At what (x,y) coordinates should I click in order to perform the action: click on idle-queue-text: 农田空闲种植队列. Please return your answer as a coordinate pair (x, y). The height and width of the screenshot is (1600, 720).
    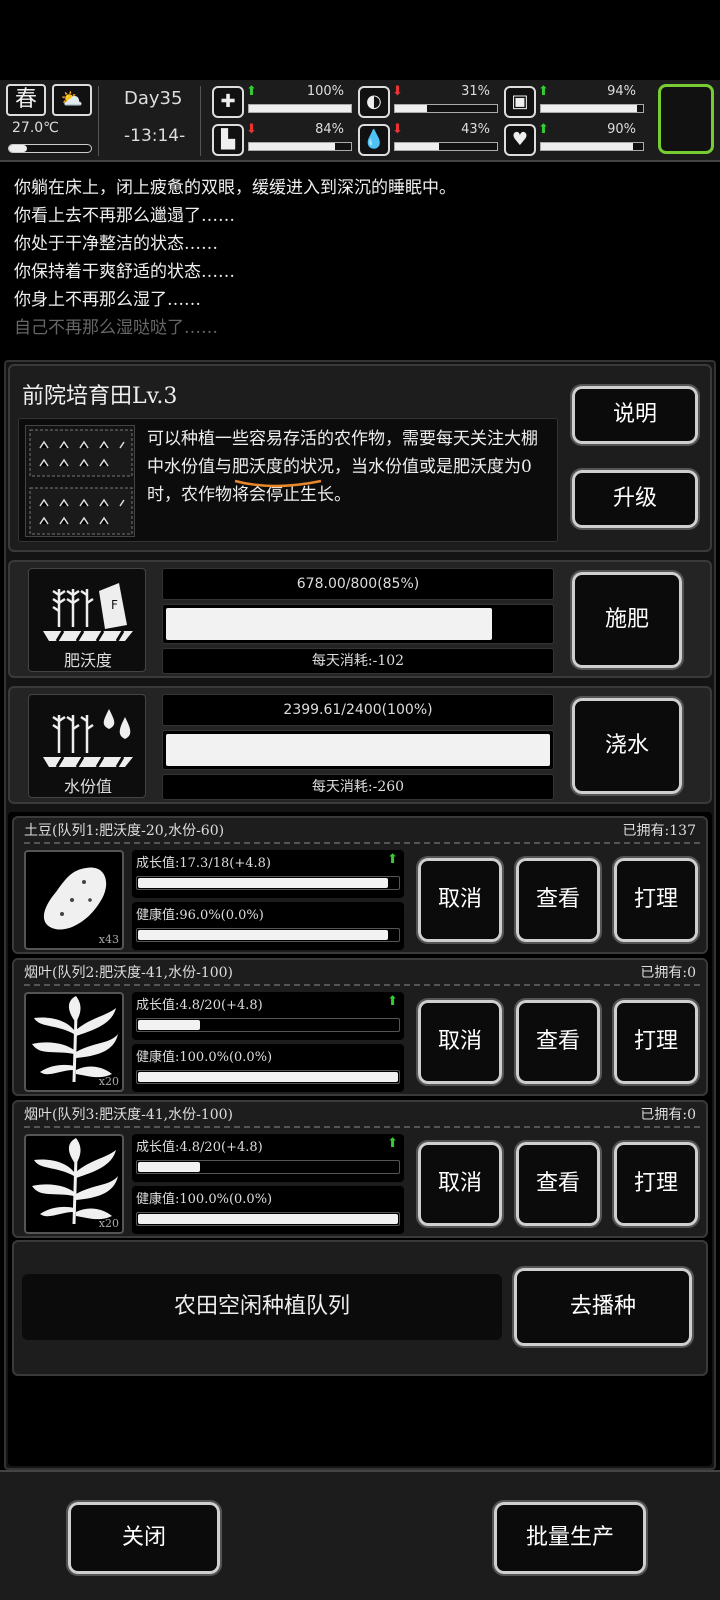
    Looking at the image, I should click on (262, 1307).